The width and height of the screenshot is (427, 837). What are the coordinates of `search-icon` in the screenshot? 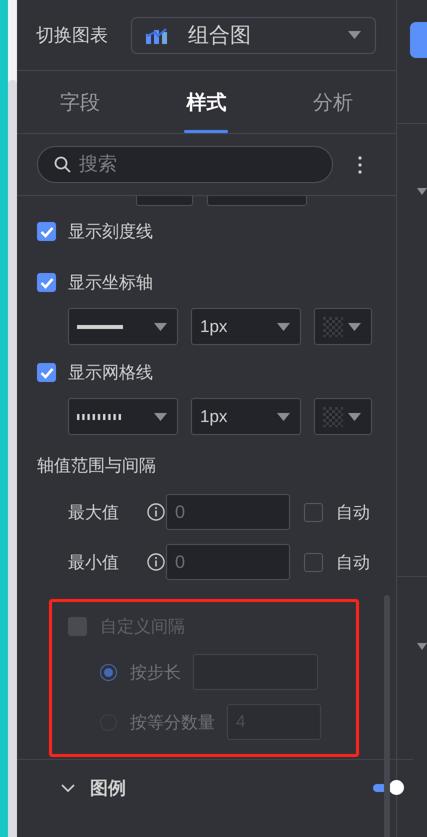 It's located at (62, 164).